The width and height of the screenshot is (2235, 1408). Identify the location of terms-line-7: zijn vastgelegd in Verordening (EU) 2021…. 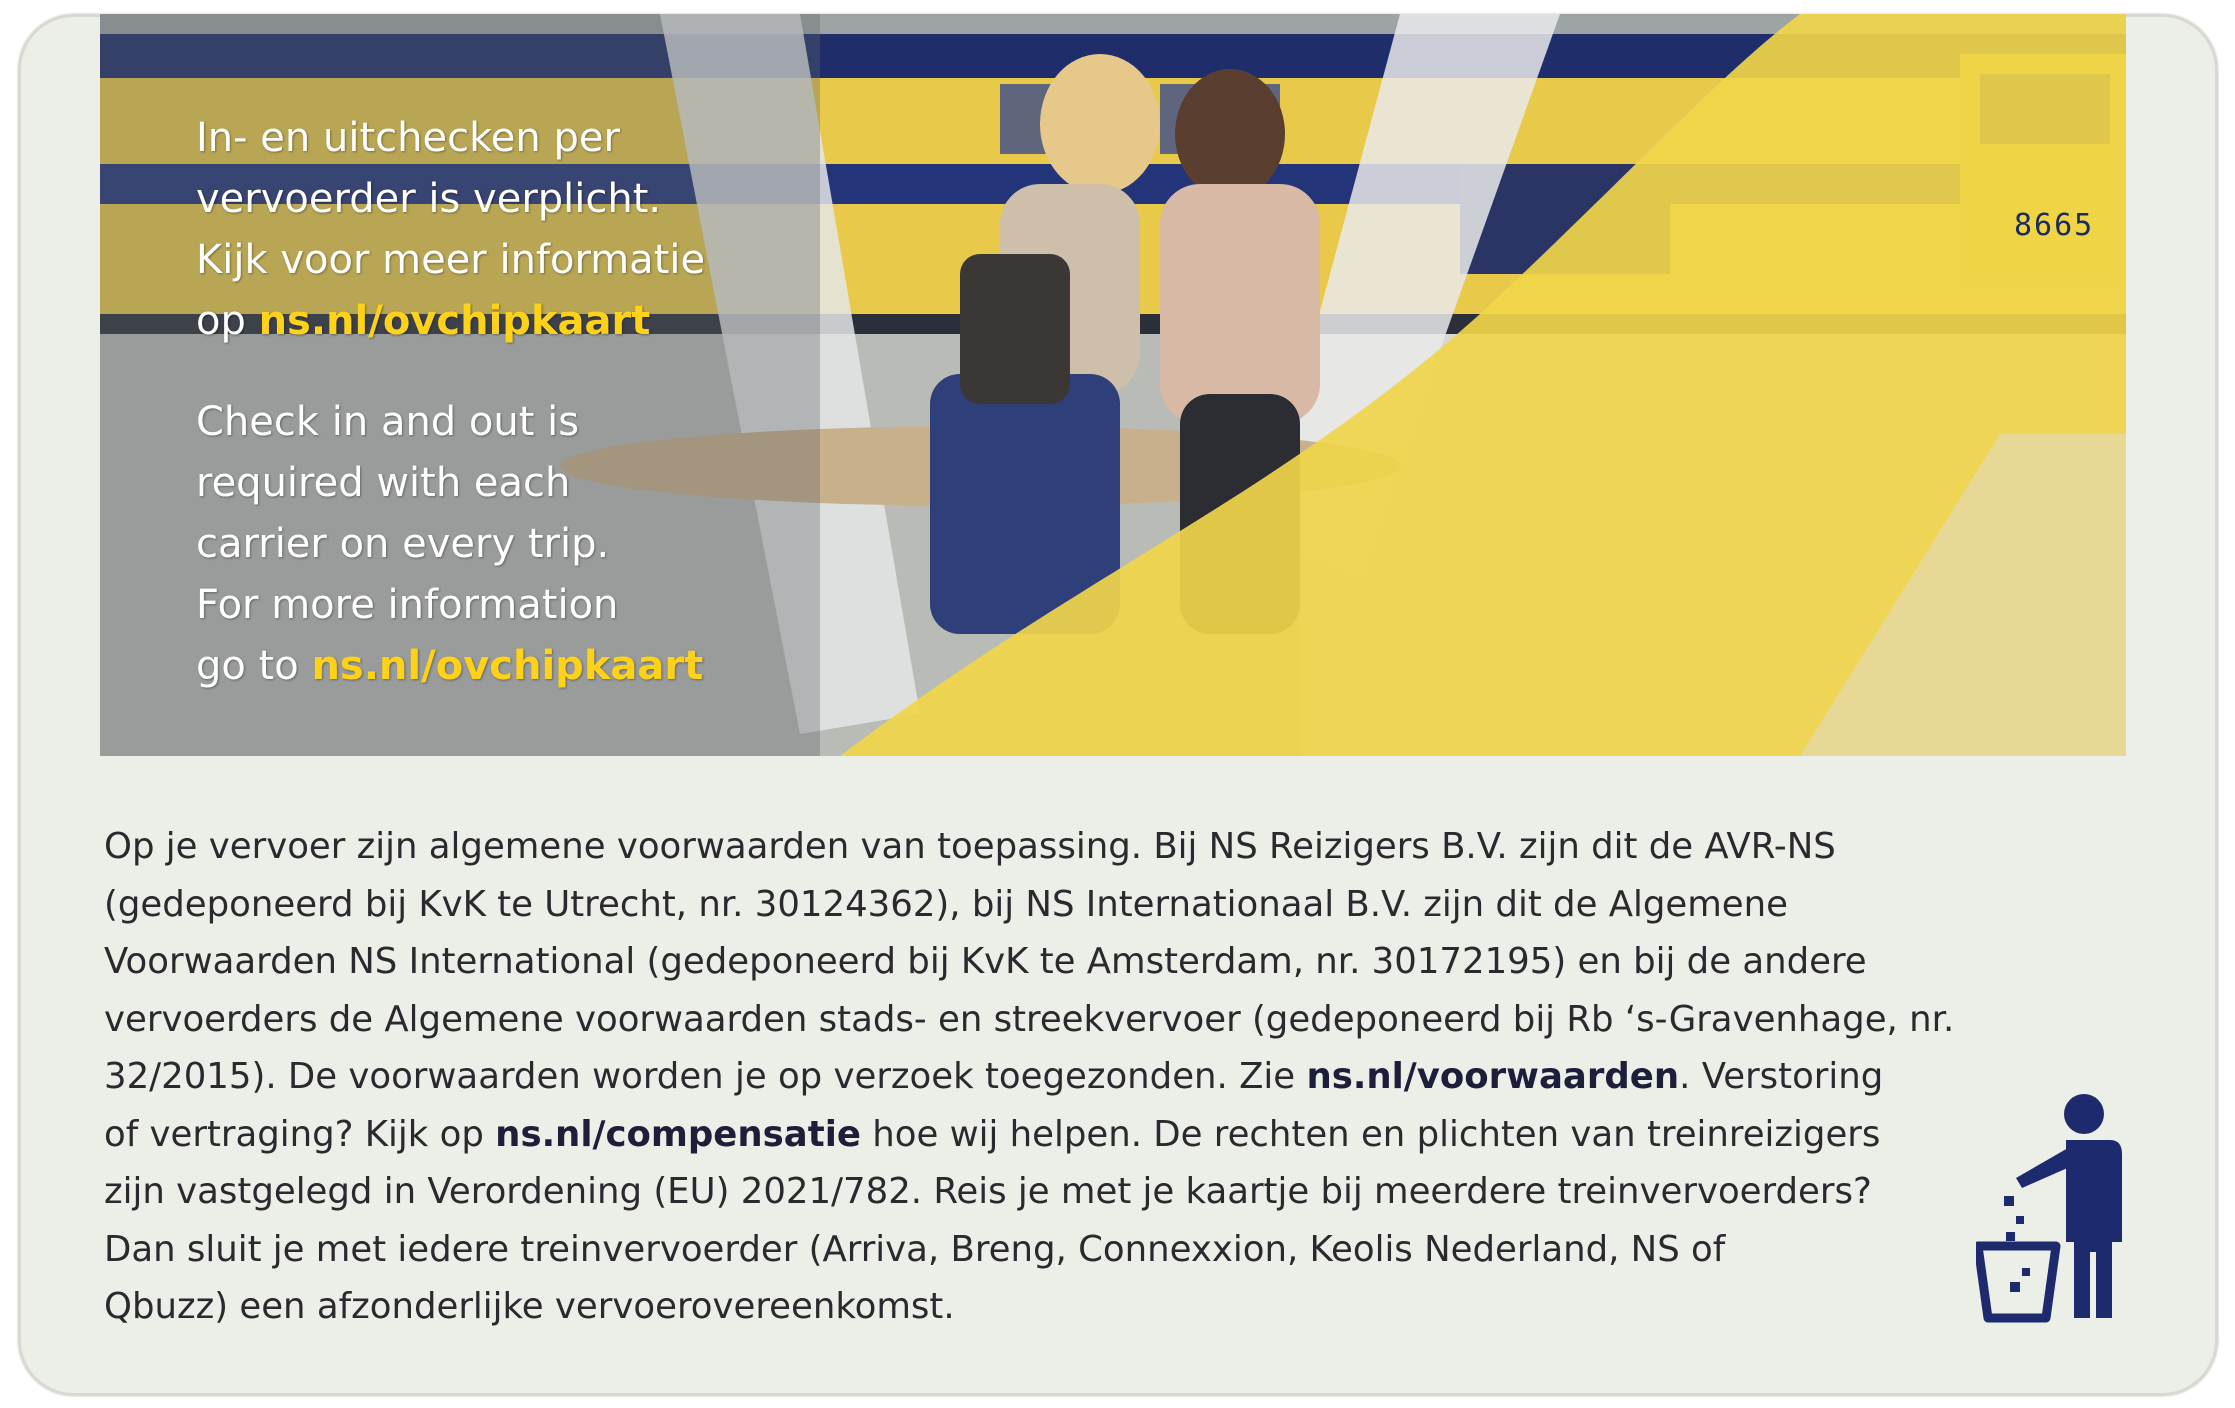
(988, 1191).